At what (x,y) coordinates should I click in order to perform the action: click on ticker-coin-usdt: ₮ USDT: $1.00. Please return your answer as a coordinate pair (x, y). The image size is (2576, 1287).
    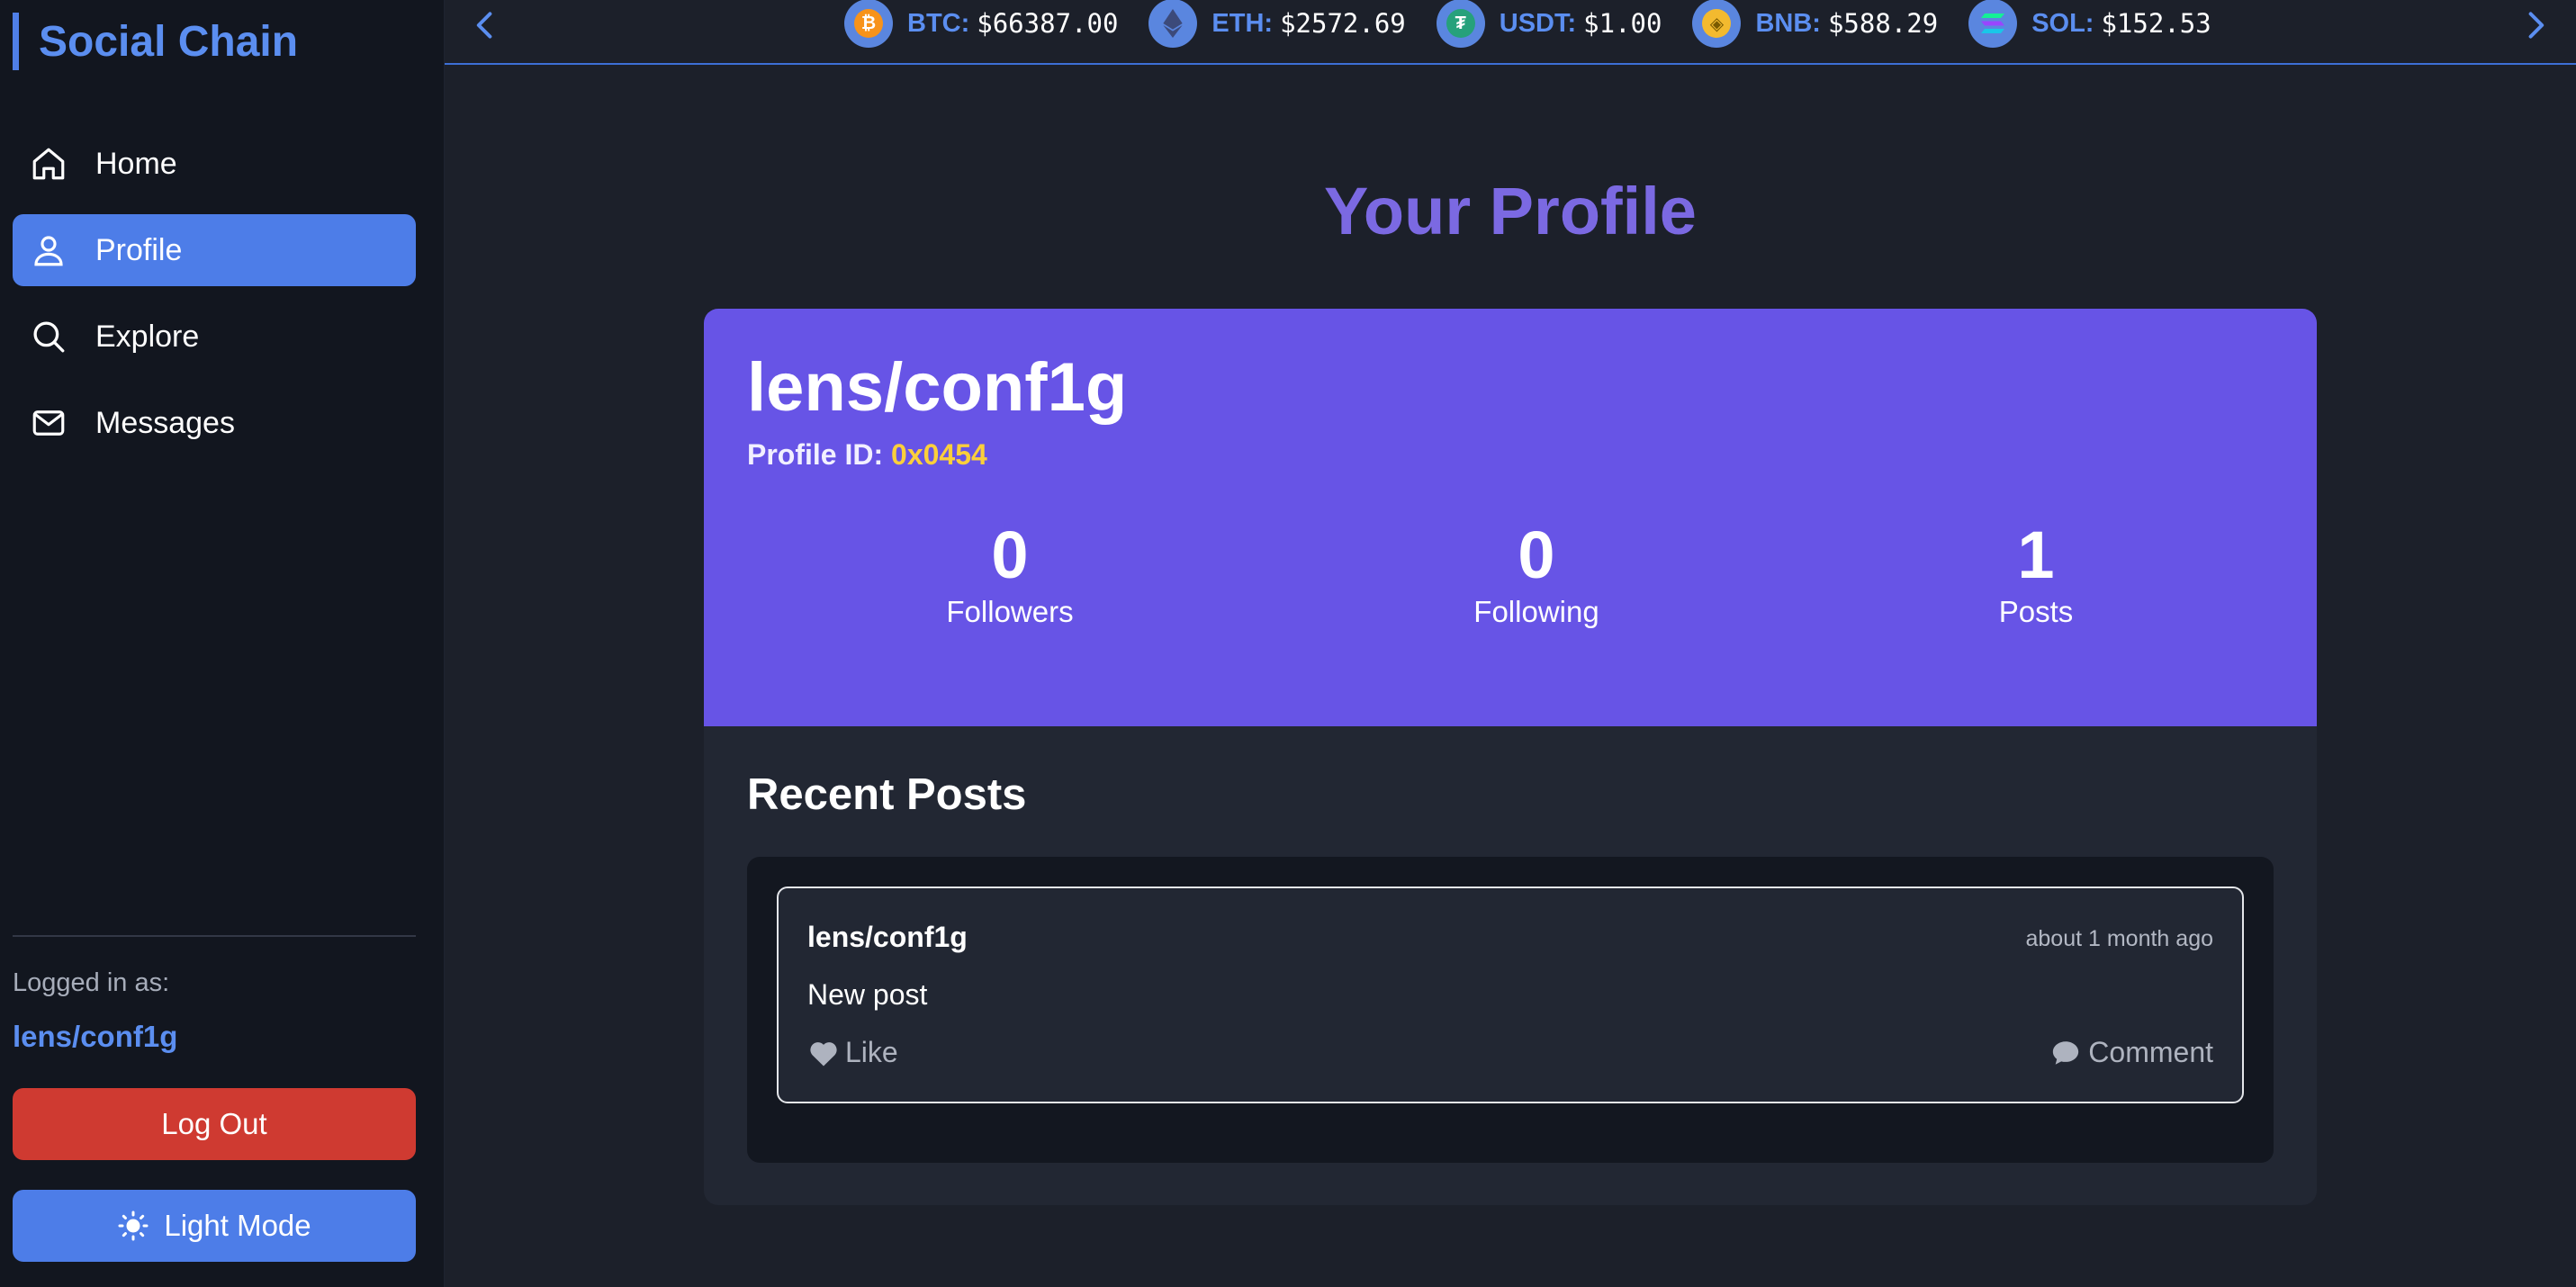
    Looking at the image, I should click on (1549, 24).